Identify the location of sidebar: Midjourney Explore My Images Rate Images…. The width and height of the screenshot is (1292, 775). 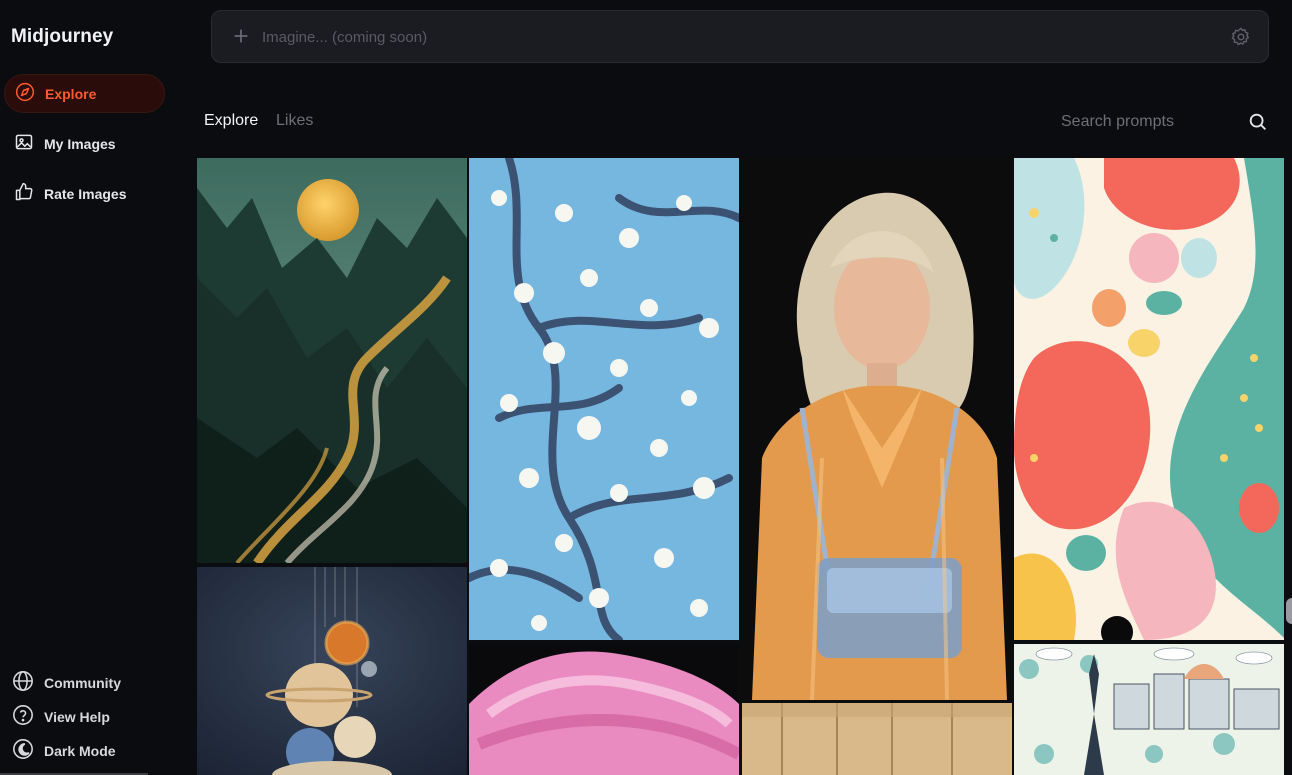
(89, 387).